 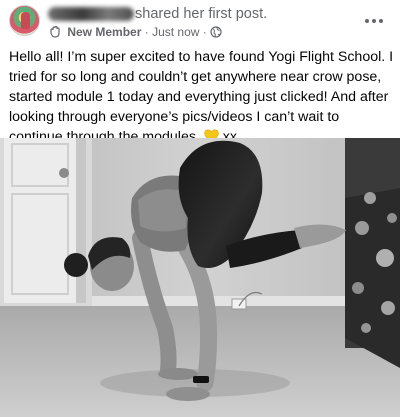 What do you see at coordinates (216, 32) in the screenshot?
I see `globe-icon` at bounding box center [216, 32].